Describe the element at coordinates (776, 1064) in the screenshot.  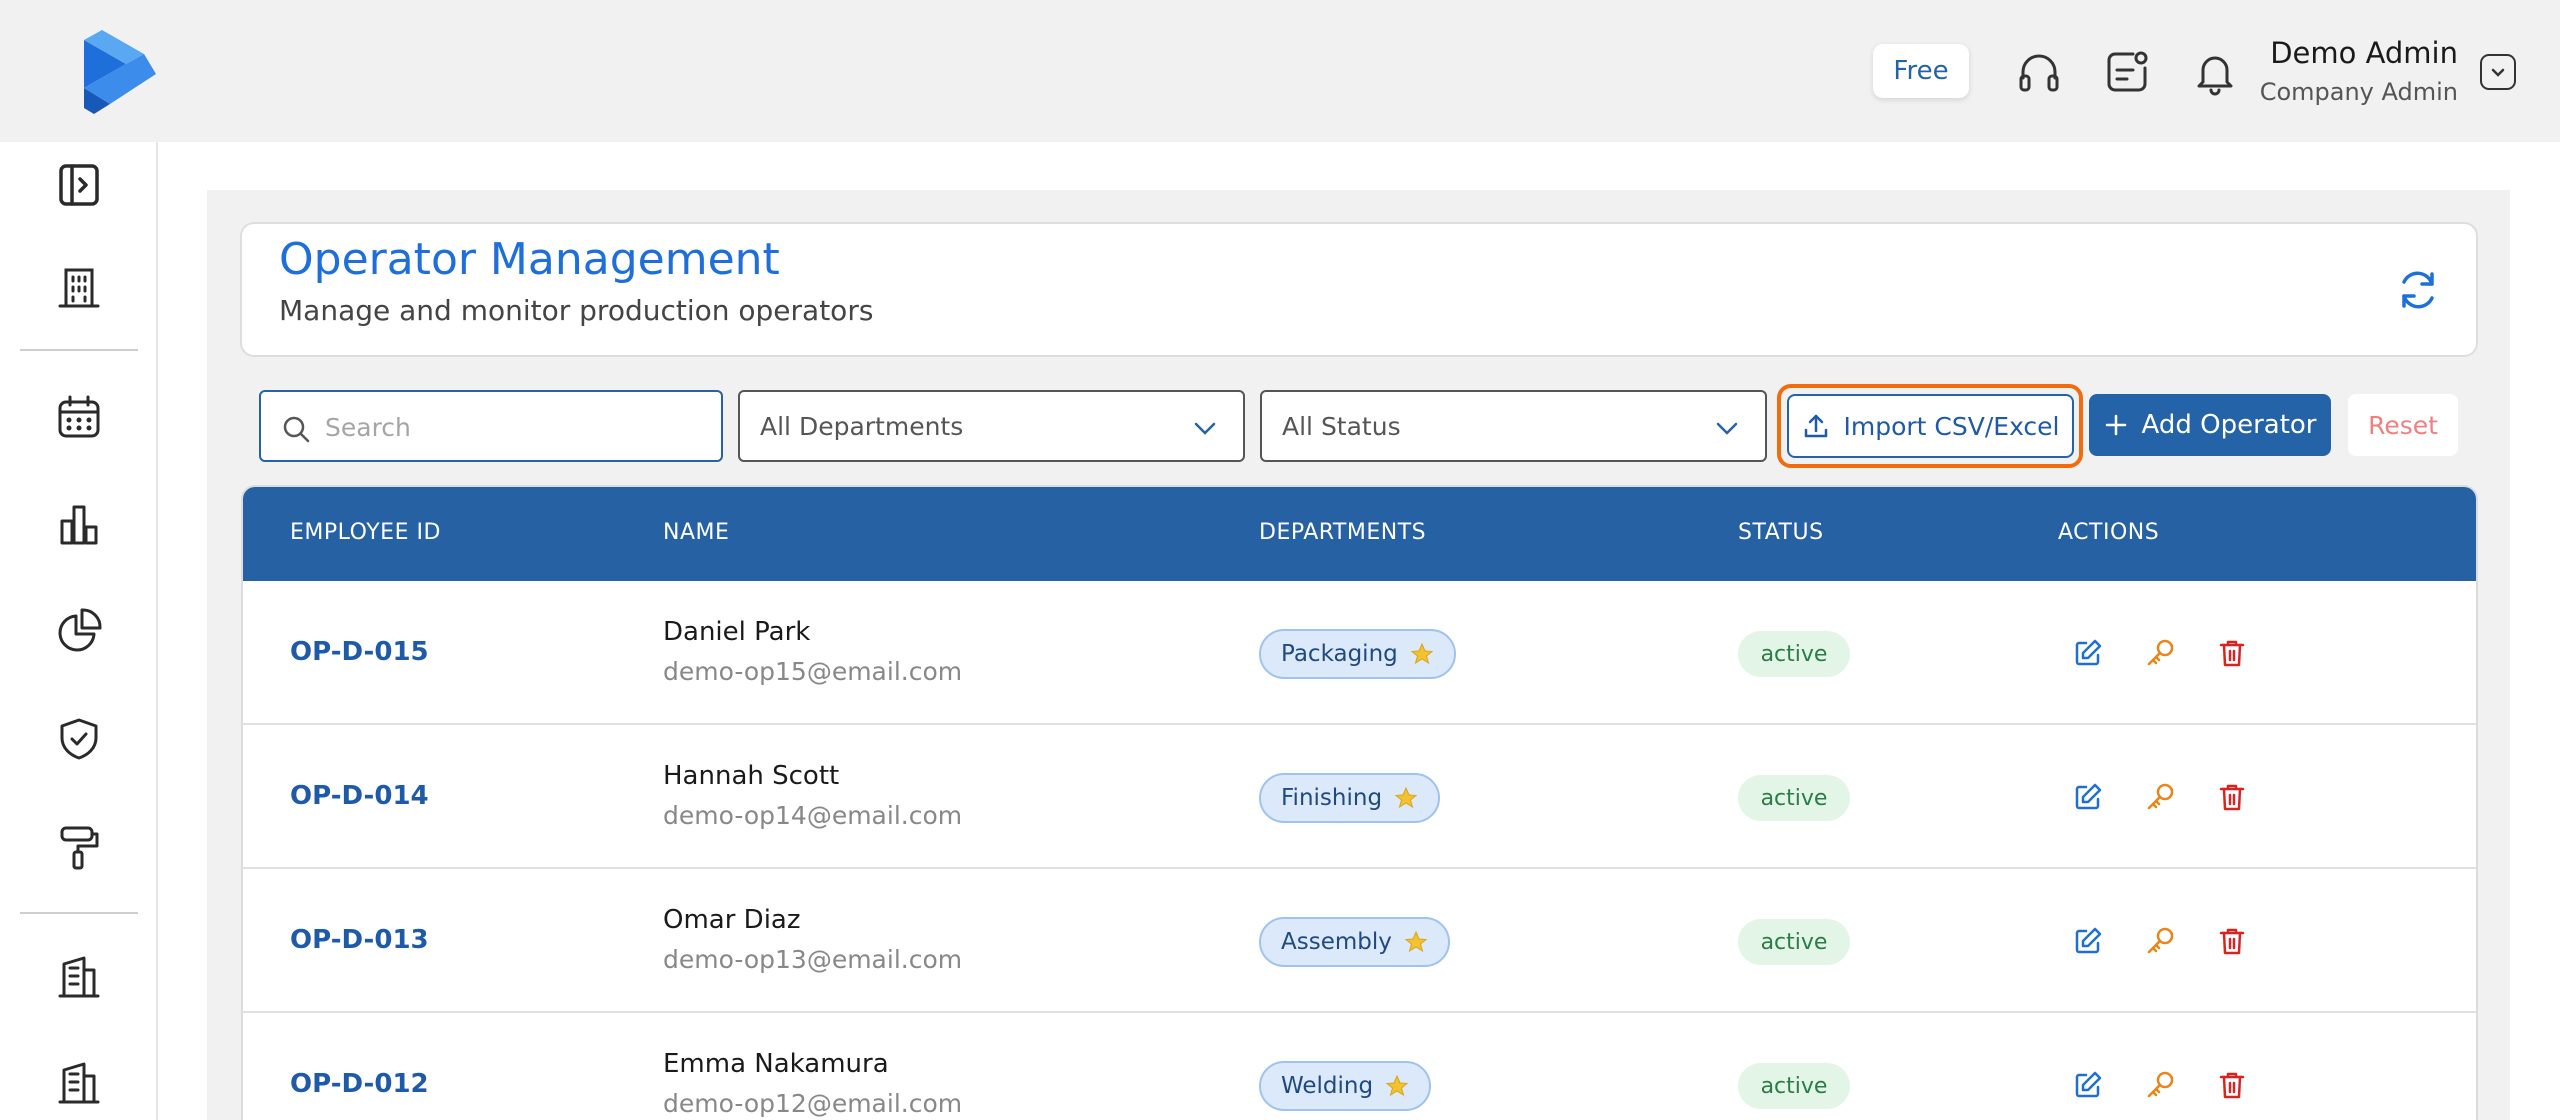
I see `operator-name: Emma Nakamura` at that location.